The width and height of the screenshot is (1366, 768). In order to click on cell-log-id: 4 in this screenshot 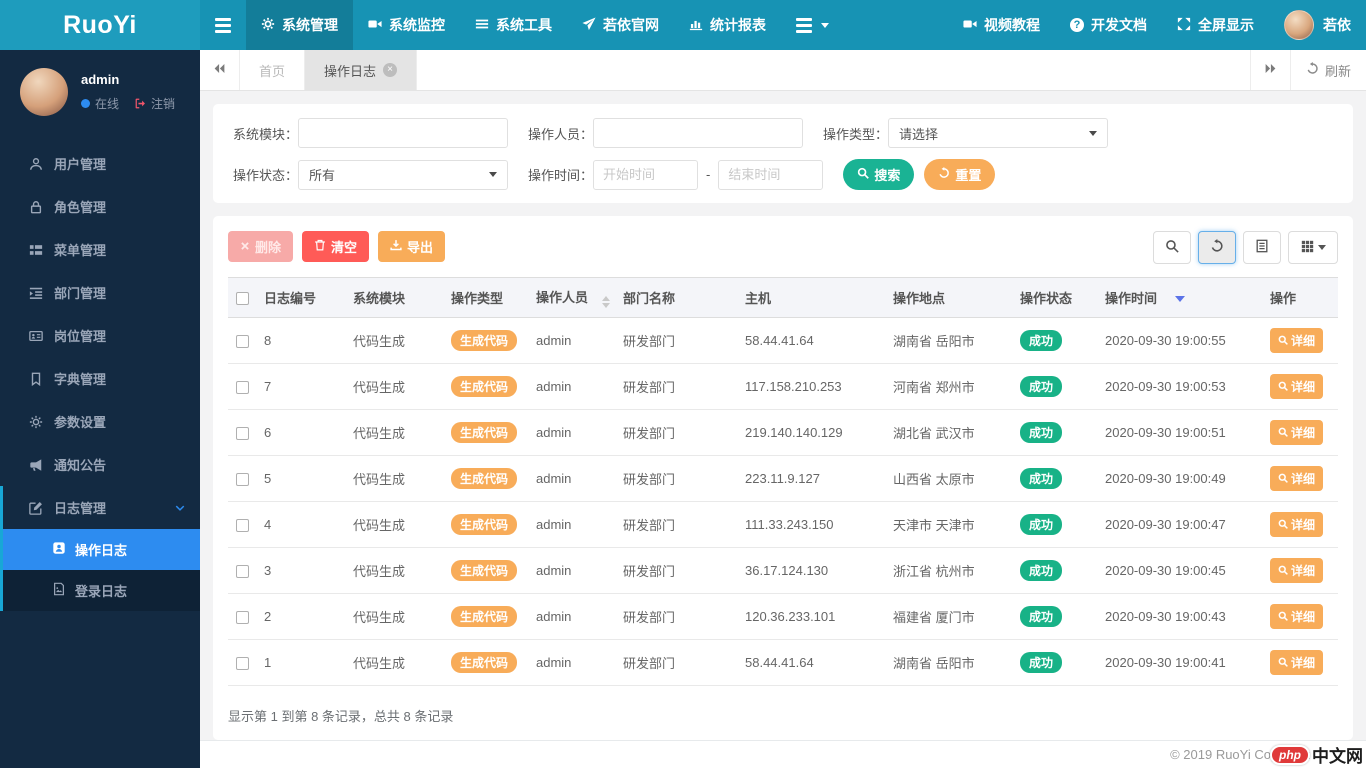, I will do `click(300, 524)`.